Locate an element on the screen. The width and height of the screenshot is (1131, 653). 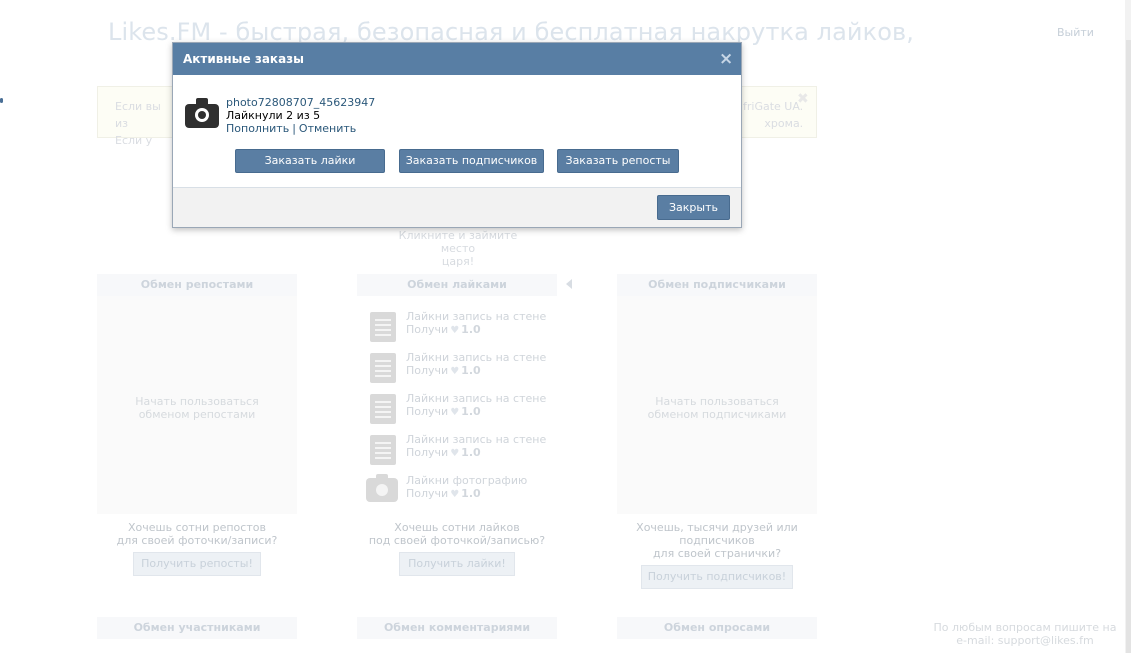
order-reposts-button: Заказать репосты is located at coordinates (618, 161).